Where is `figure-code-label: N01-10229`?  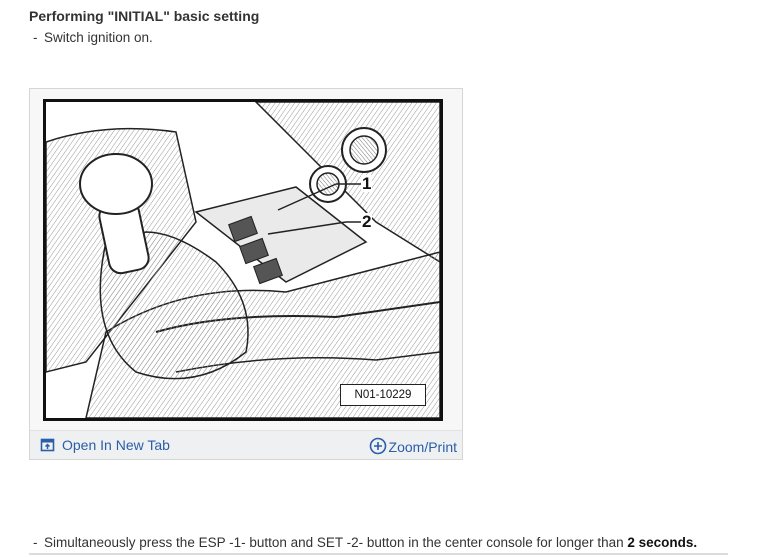
figure-code-label: N01-10229 is located at coordinates (383, 395).